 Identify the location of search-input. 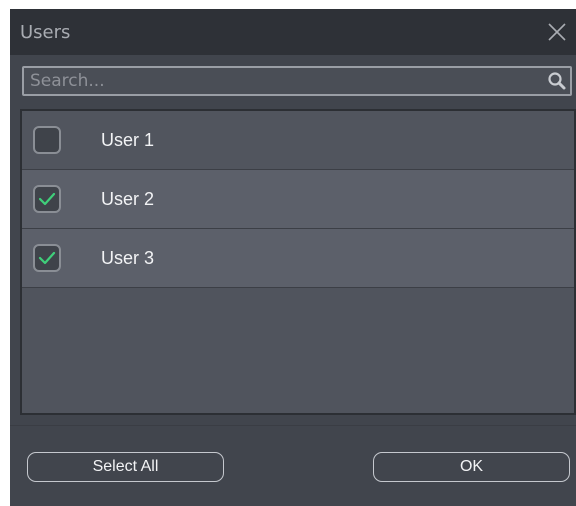
(285, 81).